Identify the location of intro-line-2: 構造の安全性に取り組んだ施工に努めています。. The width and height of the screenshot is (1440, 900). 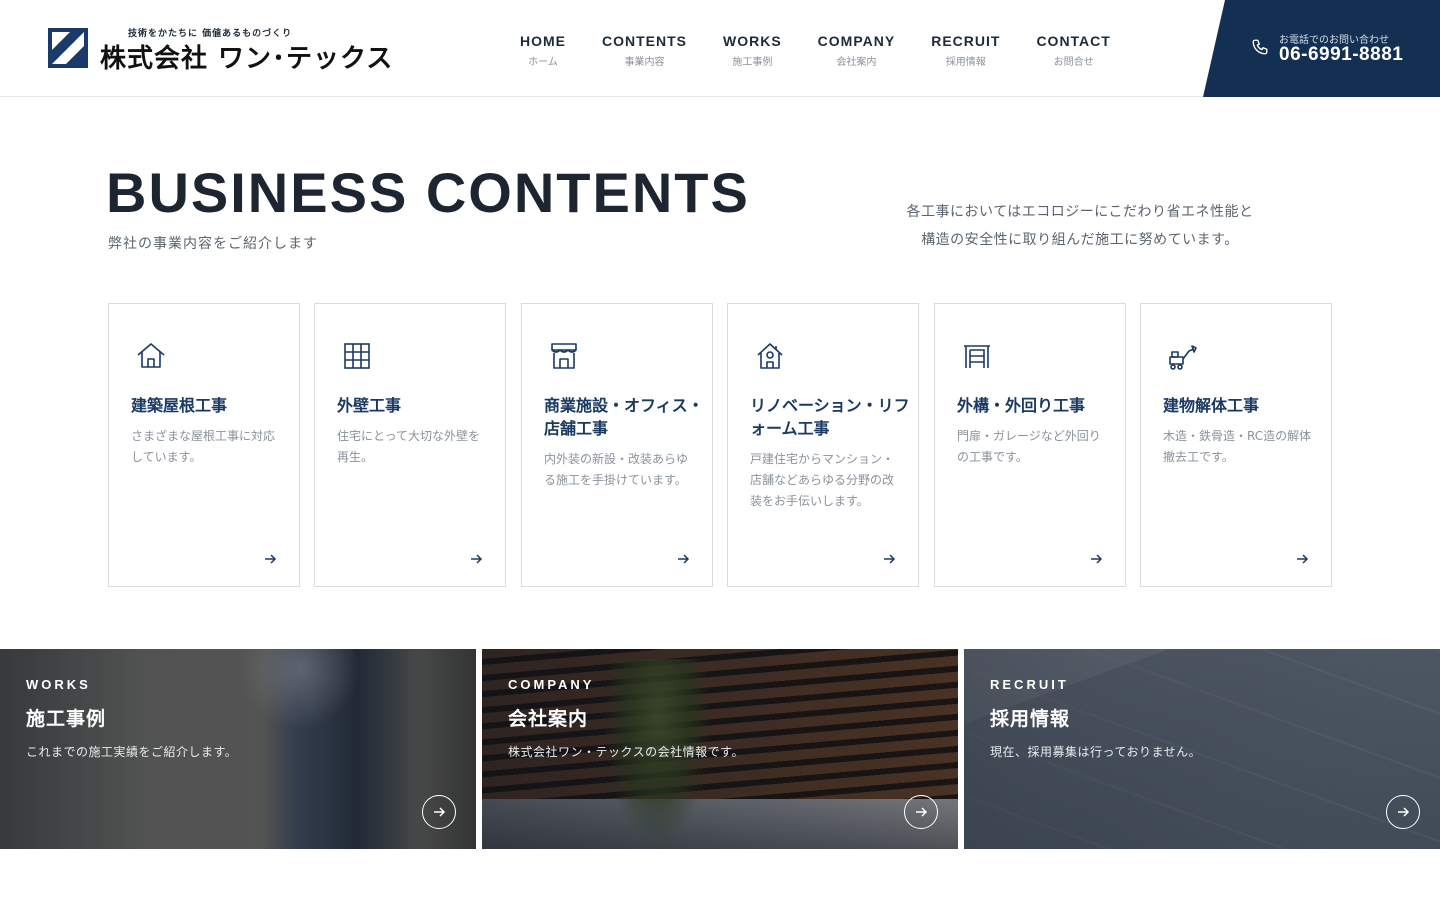
(1080, 240).